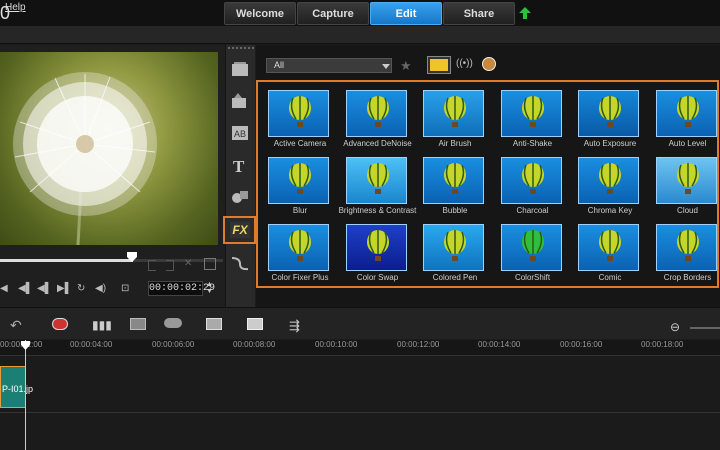  Describe the element at coordinates (406, 66) in the screenshot. I see `star-icon: ★` at that location.